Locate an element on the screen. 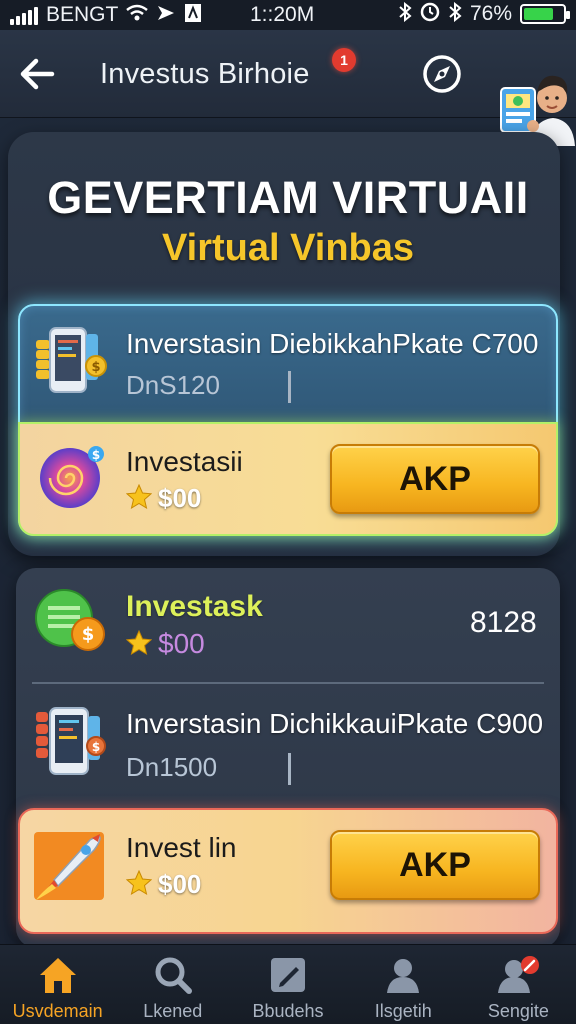 The image size is (576, 1024). status-bar: BENGT 1::20M 76% is located at coordinates (288, 15).